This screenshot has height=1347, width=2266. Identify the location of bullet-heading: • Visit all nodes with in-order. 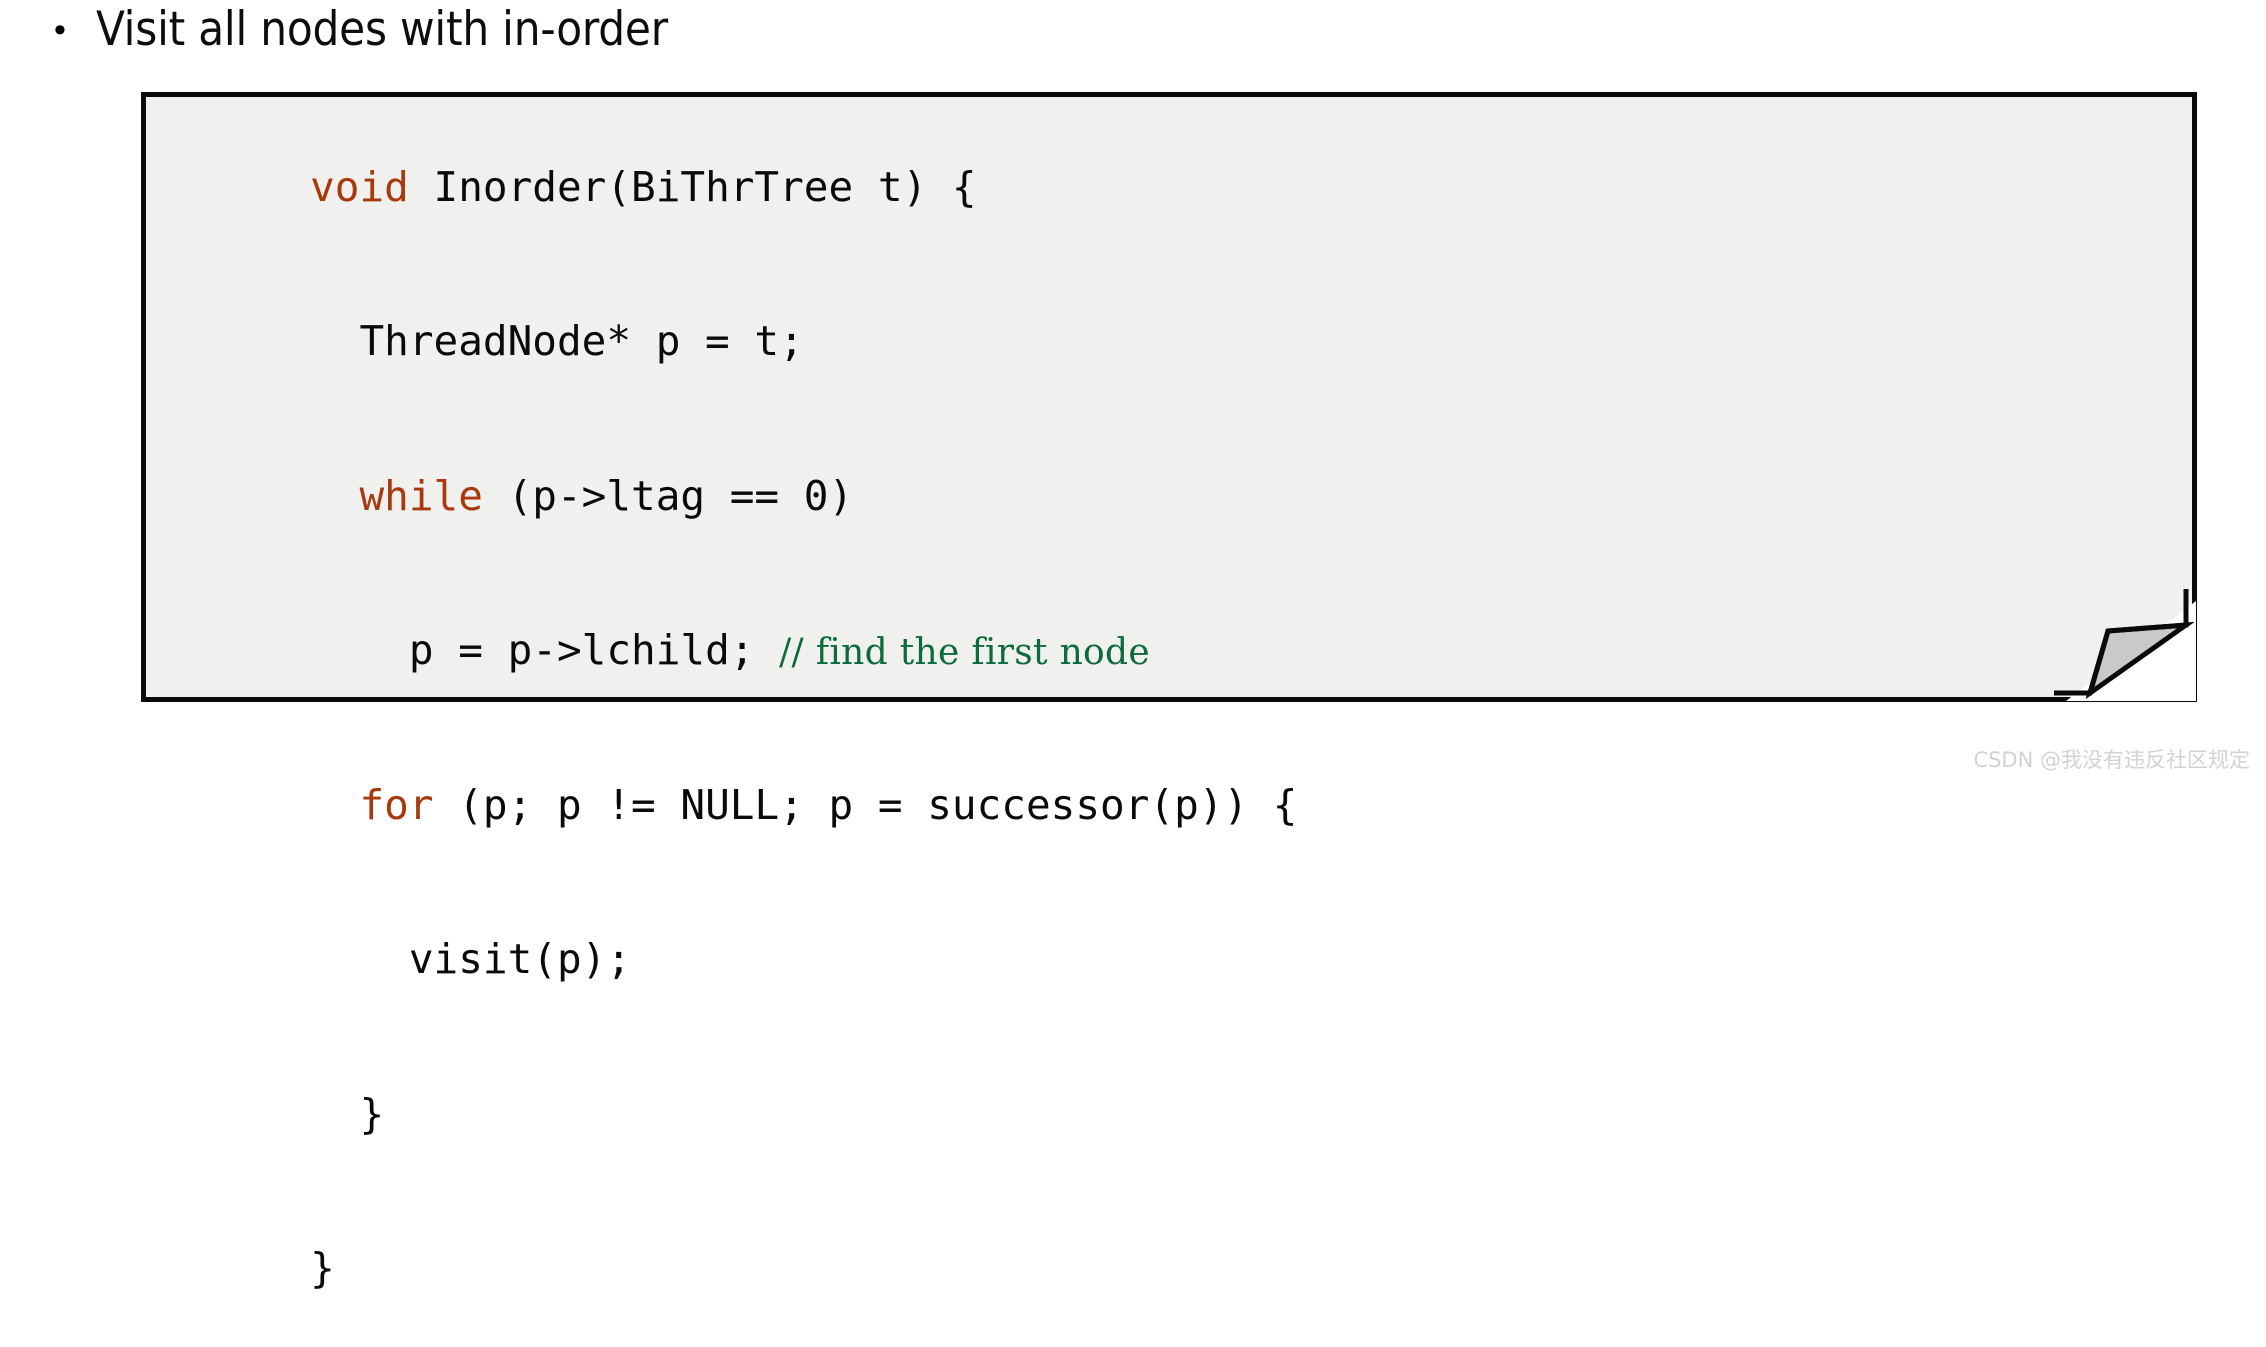
(361, 30).